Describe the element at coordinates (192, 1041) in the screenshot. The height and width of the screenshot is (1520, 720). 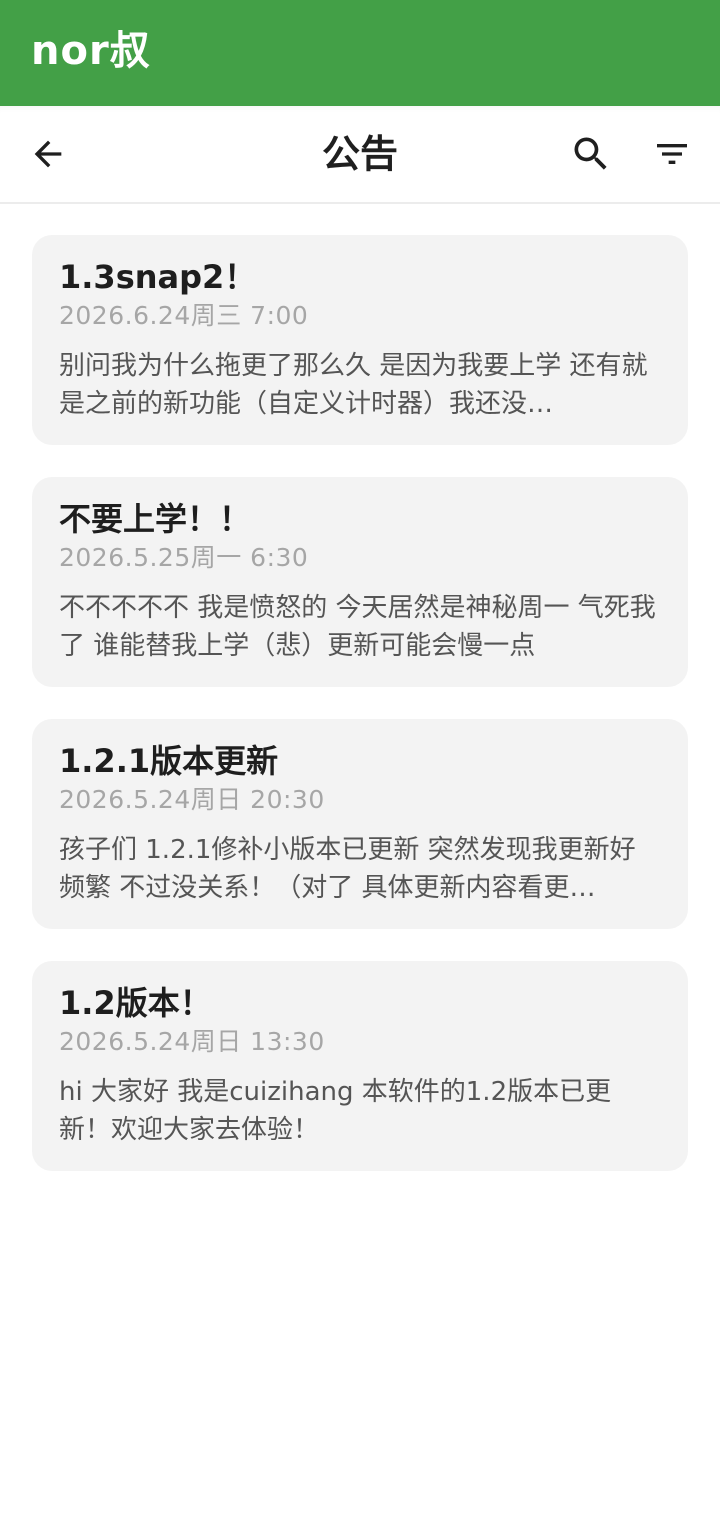
I see `announcement-date: 2026.5.24周日 13:30` at that location.